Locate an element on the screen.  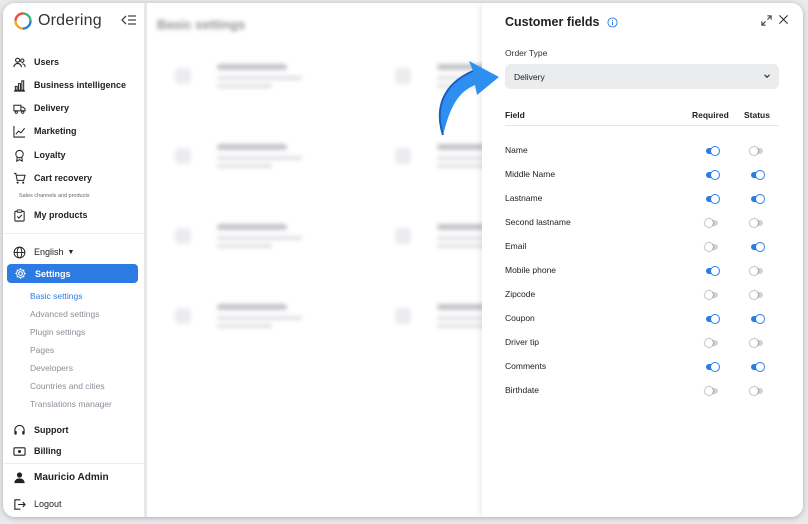
section-caption: Sales channels and products is located at coordinates (54, 196).